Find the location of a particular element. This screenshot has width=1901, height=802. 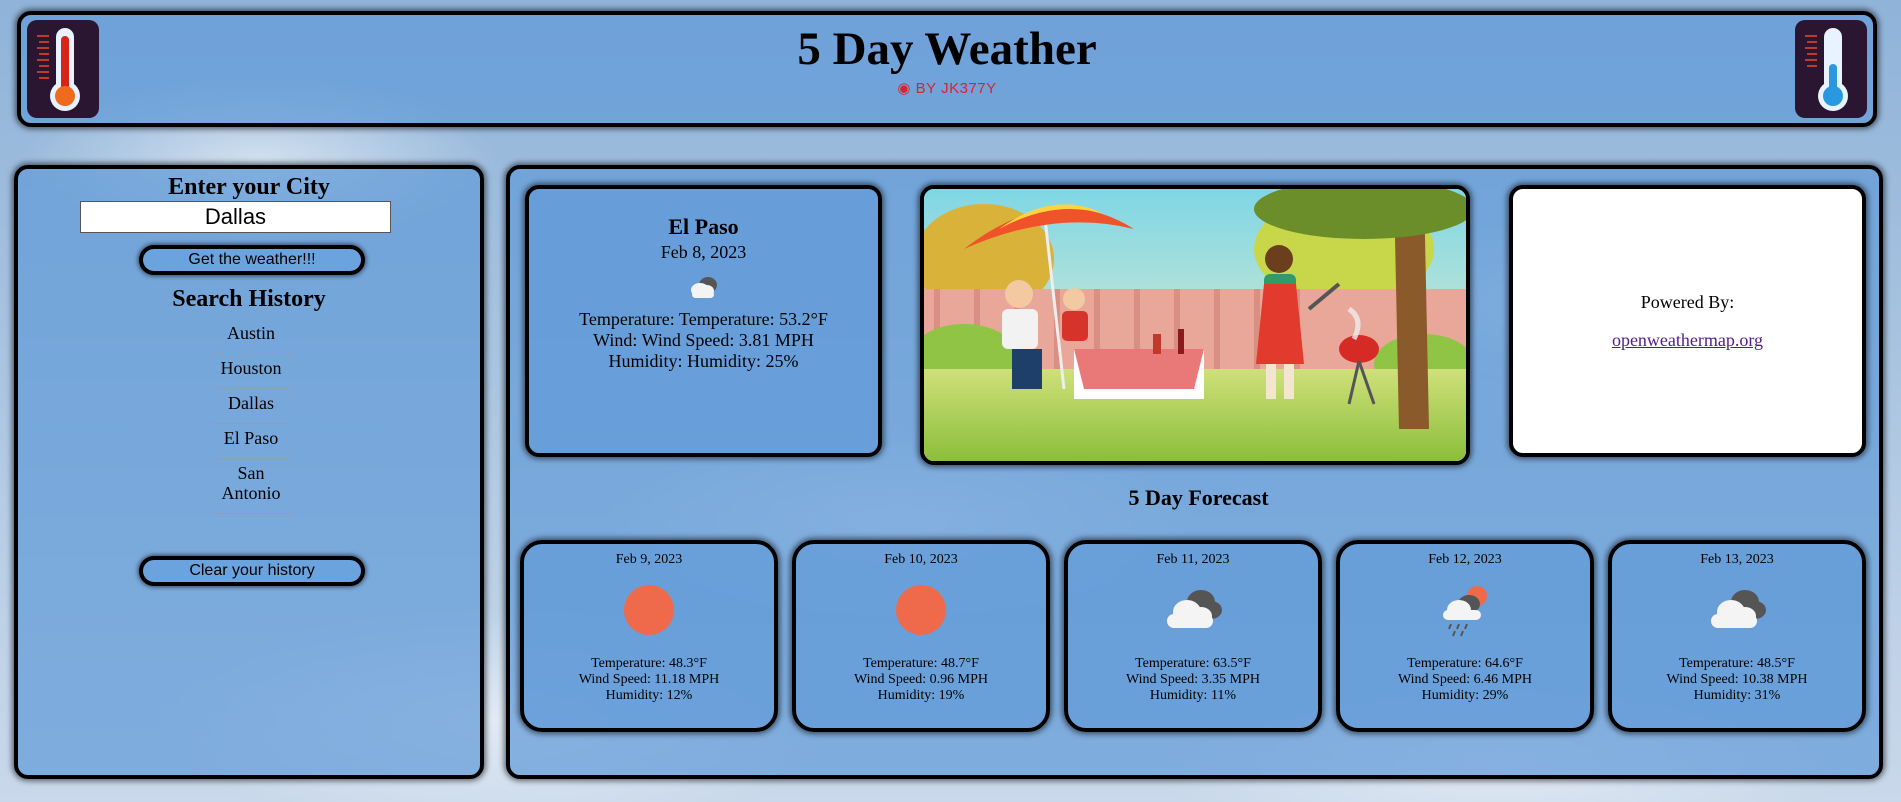

openweathermap-link: openweathermap.org is located at coordinates (1687, 340).